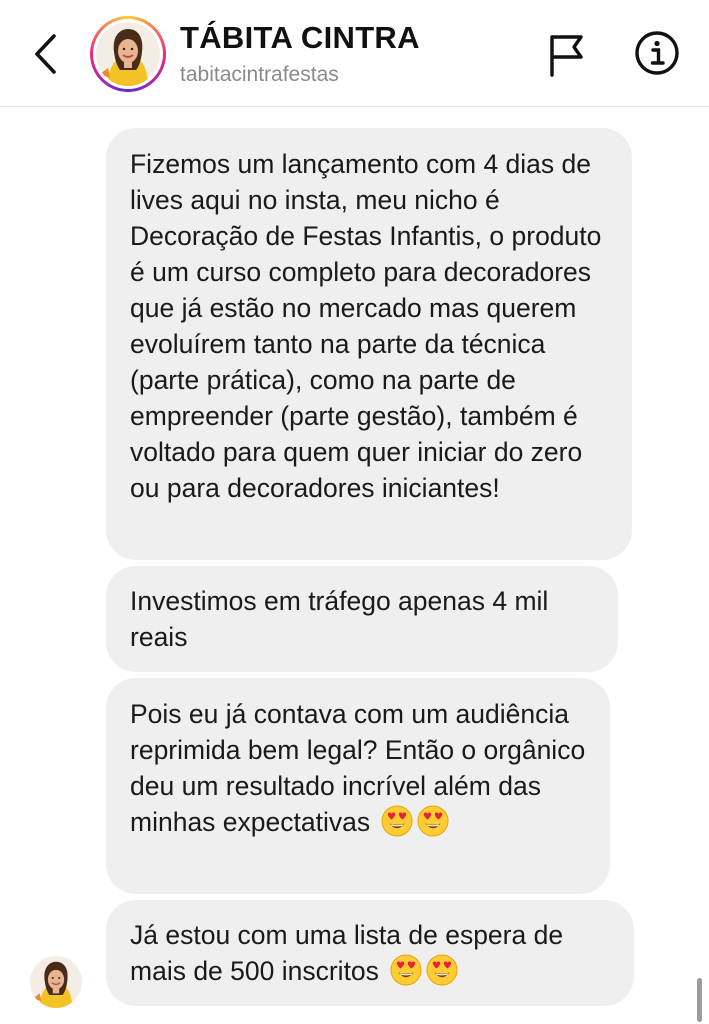 The height and width of the screenshot is (1024, 709). Describe the element at coordinates (300, 38) in the screenshot. I see `profile-name: TÁBITA CINTRA` at that location.